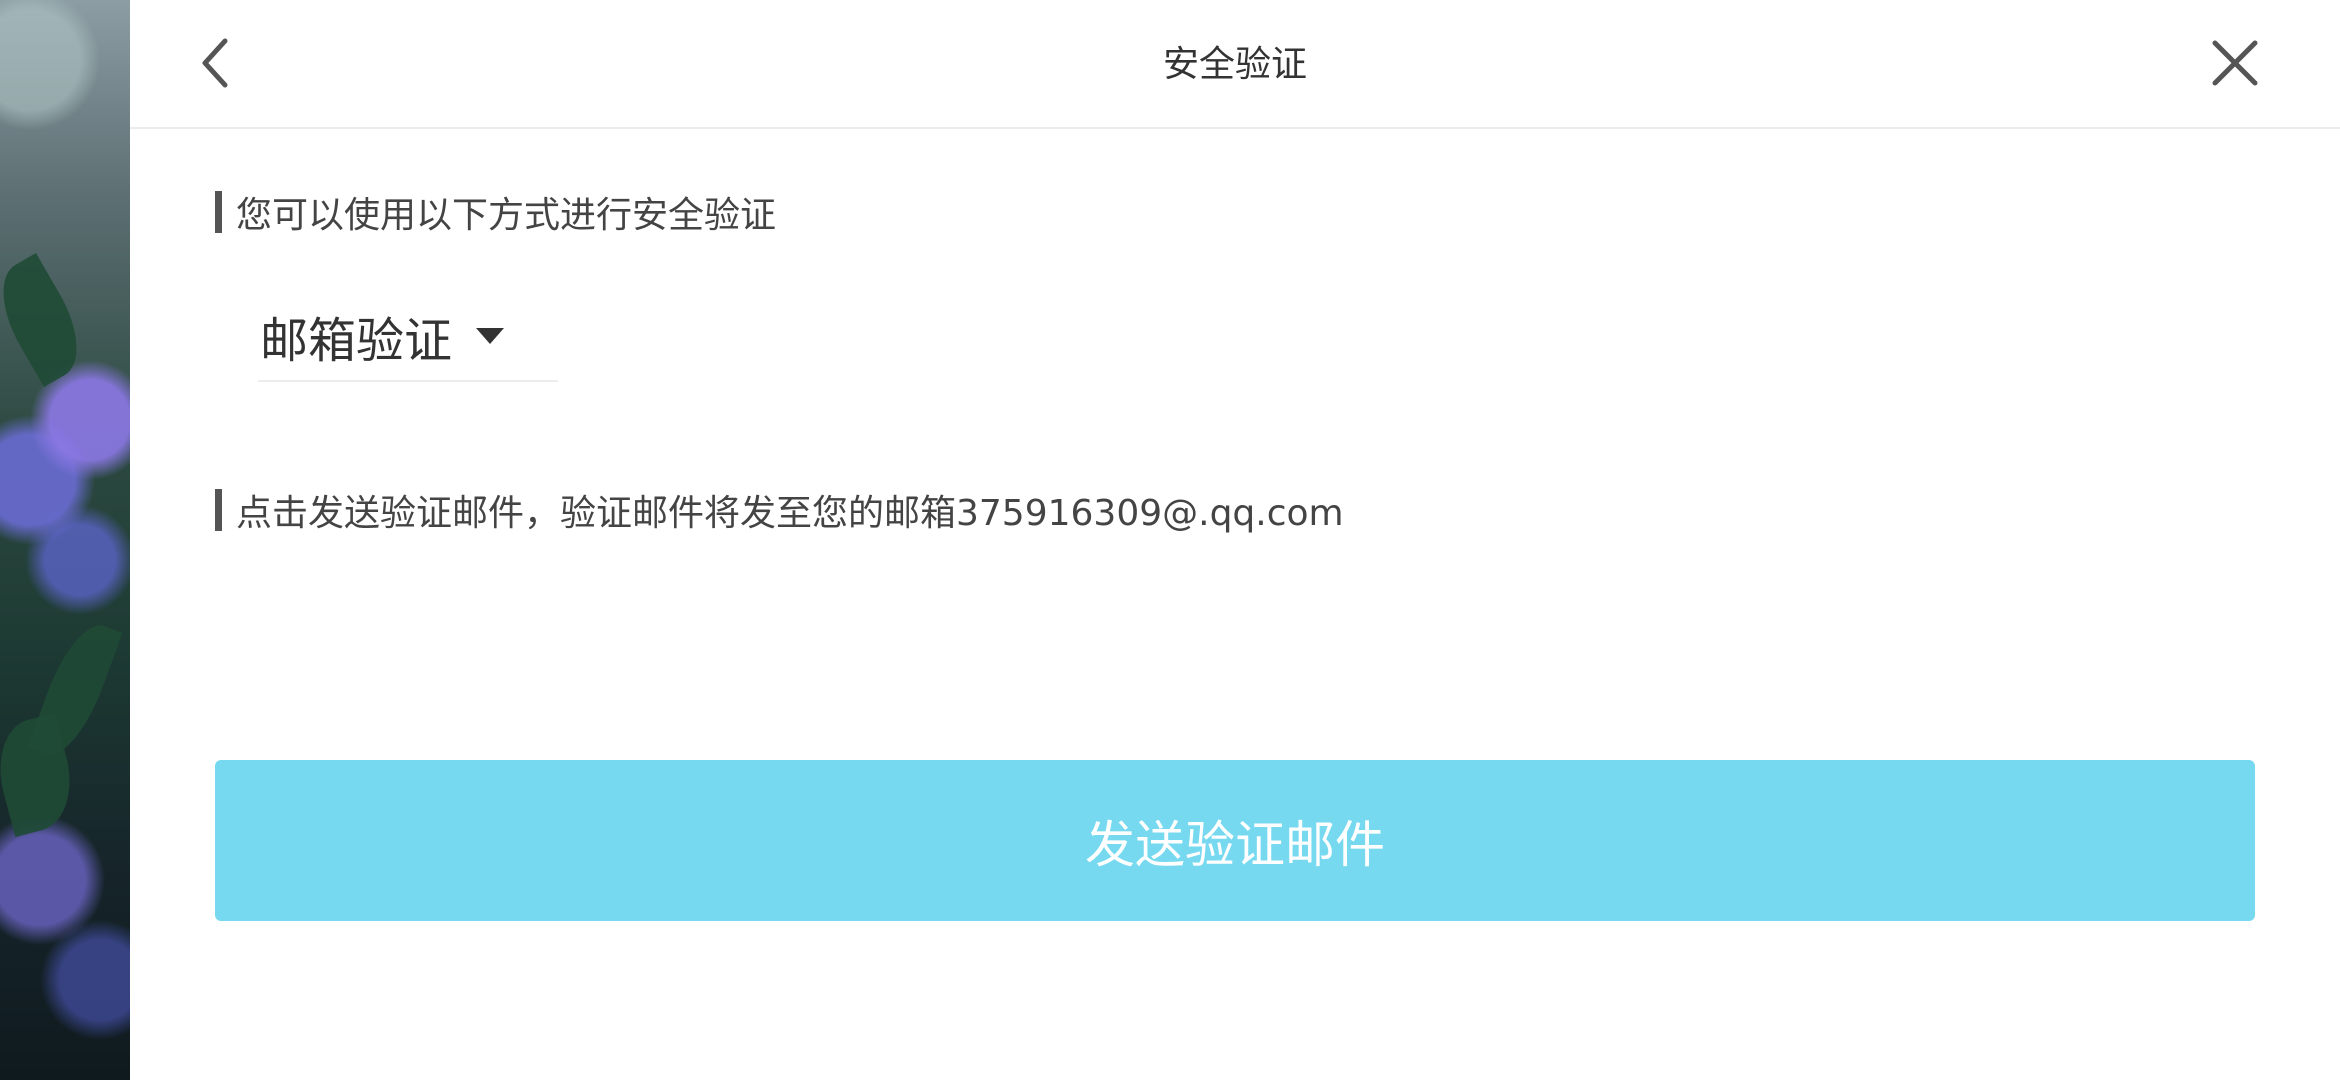 This screenshot has height=1080, width=2340. I want to click on caret-down-icon, so click(490, 336).